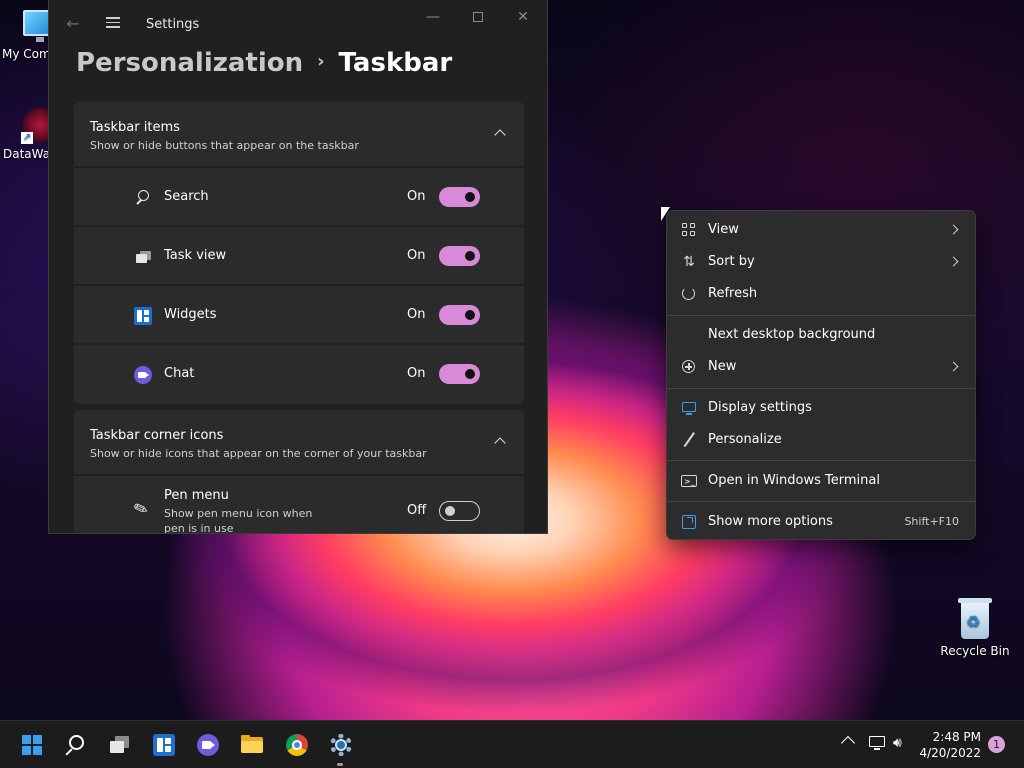  I want to click on setting-label: Pen menu, so click(196, 495).